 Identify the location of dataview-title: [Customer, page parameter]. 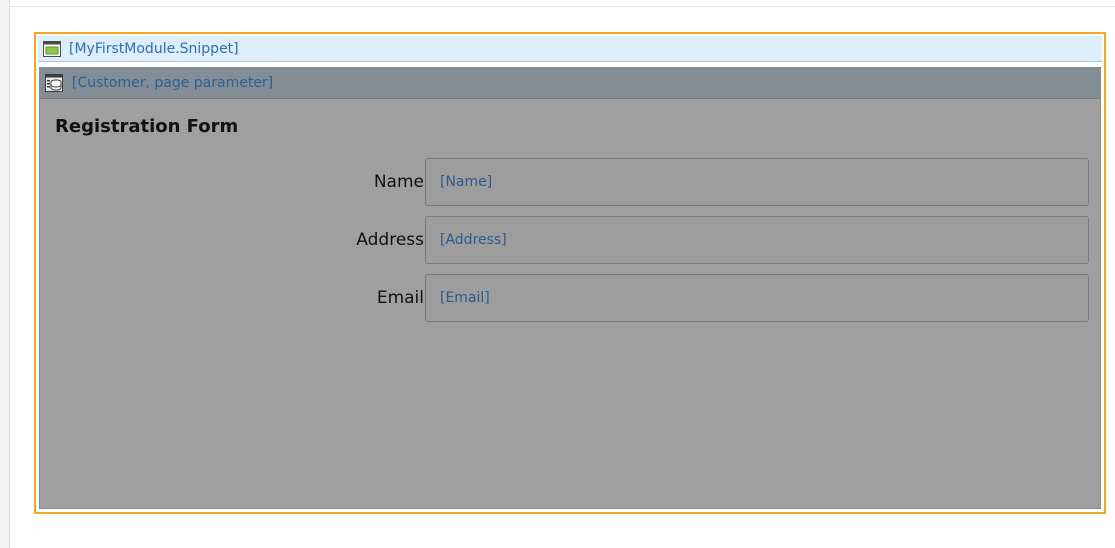
(173, 83).